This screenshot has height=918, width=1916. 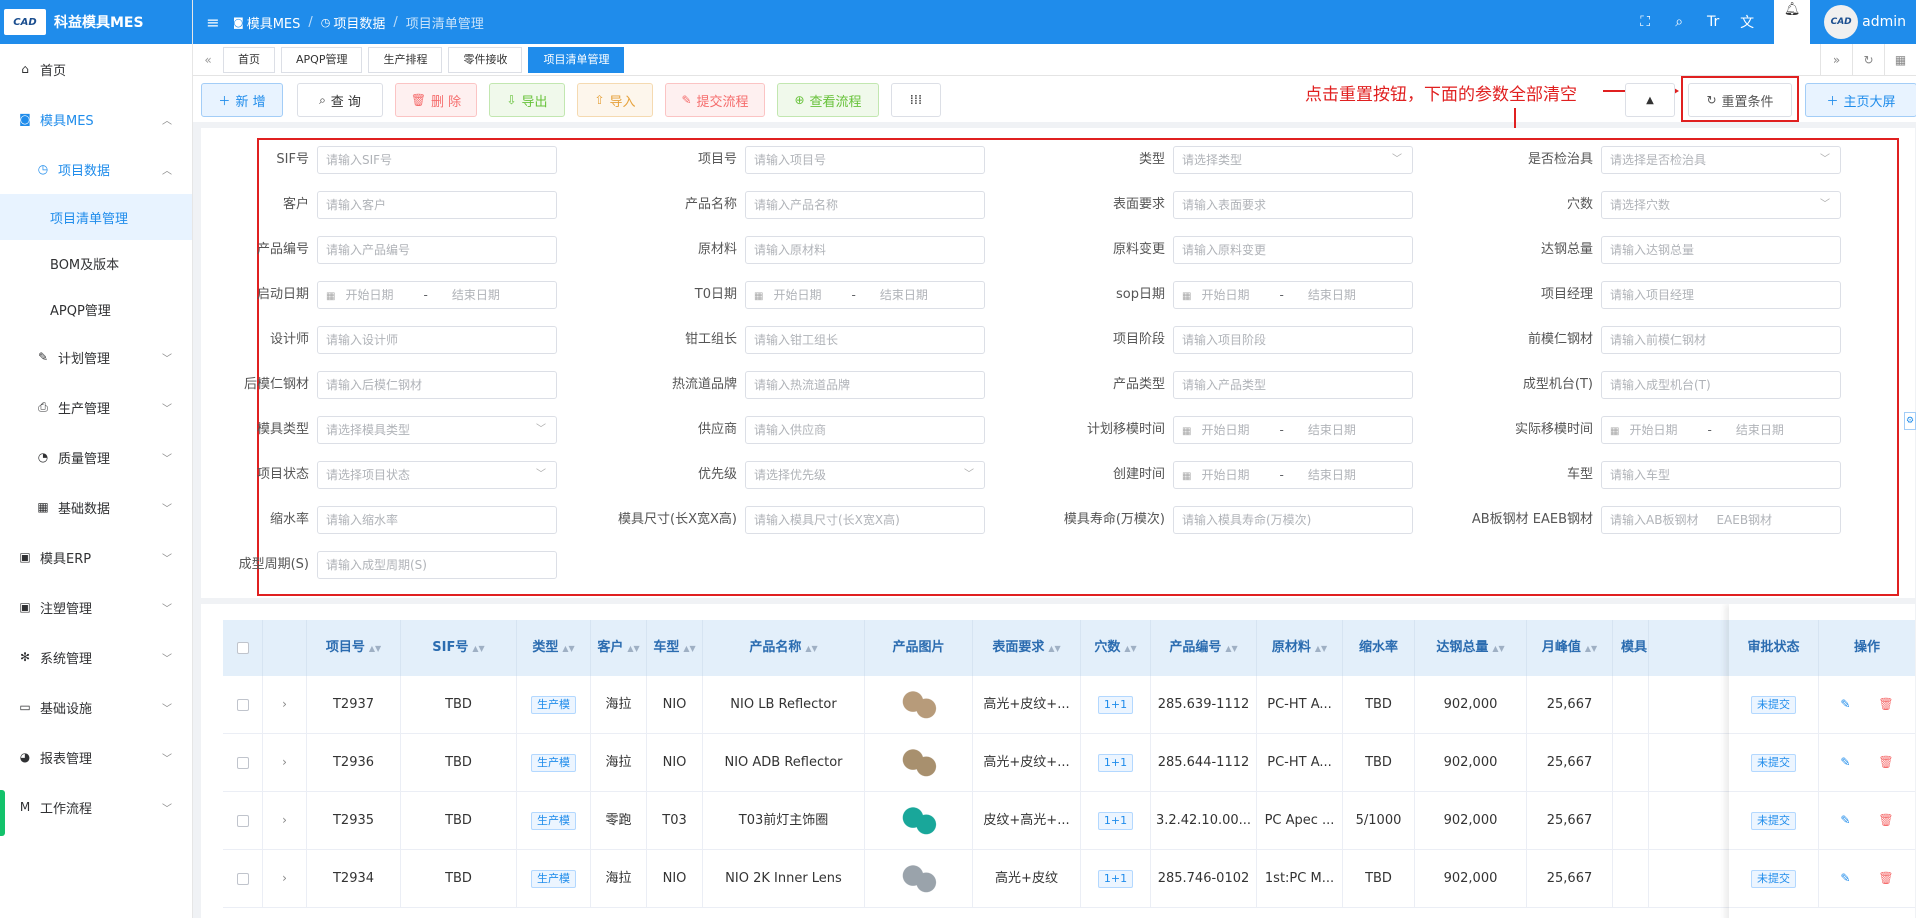 I want to click on menu-toggle-icon: ≡, so click(x=213, y=22).